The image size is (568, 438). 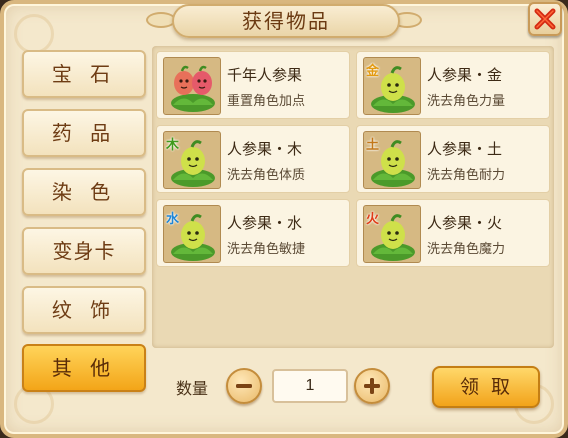 I want to click on increase-quantity-button, so click(x=372, y=386).